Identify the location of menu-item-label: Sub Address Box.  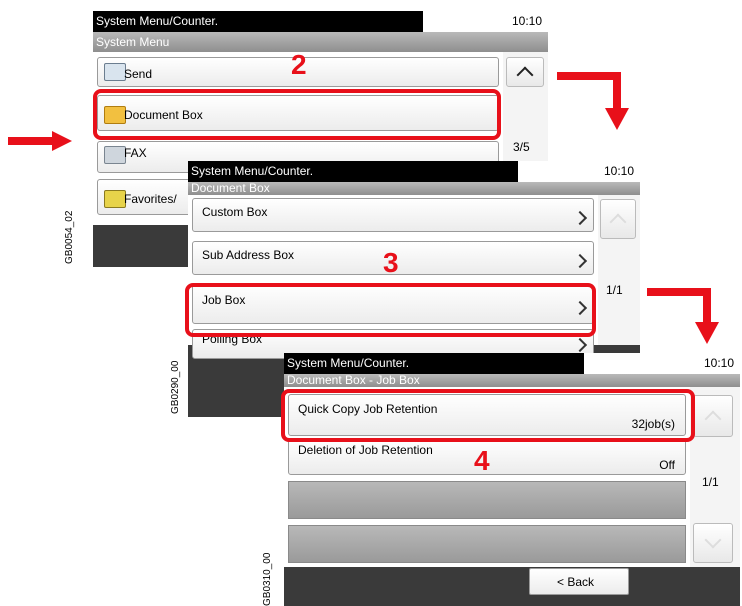
(248, 255).